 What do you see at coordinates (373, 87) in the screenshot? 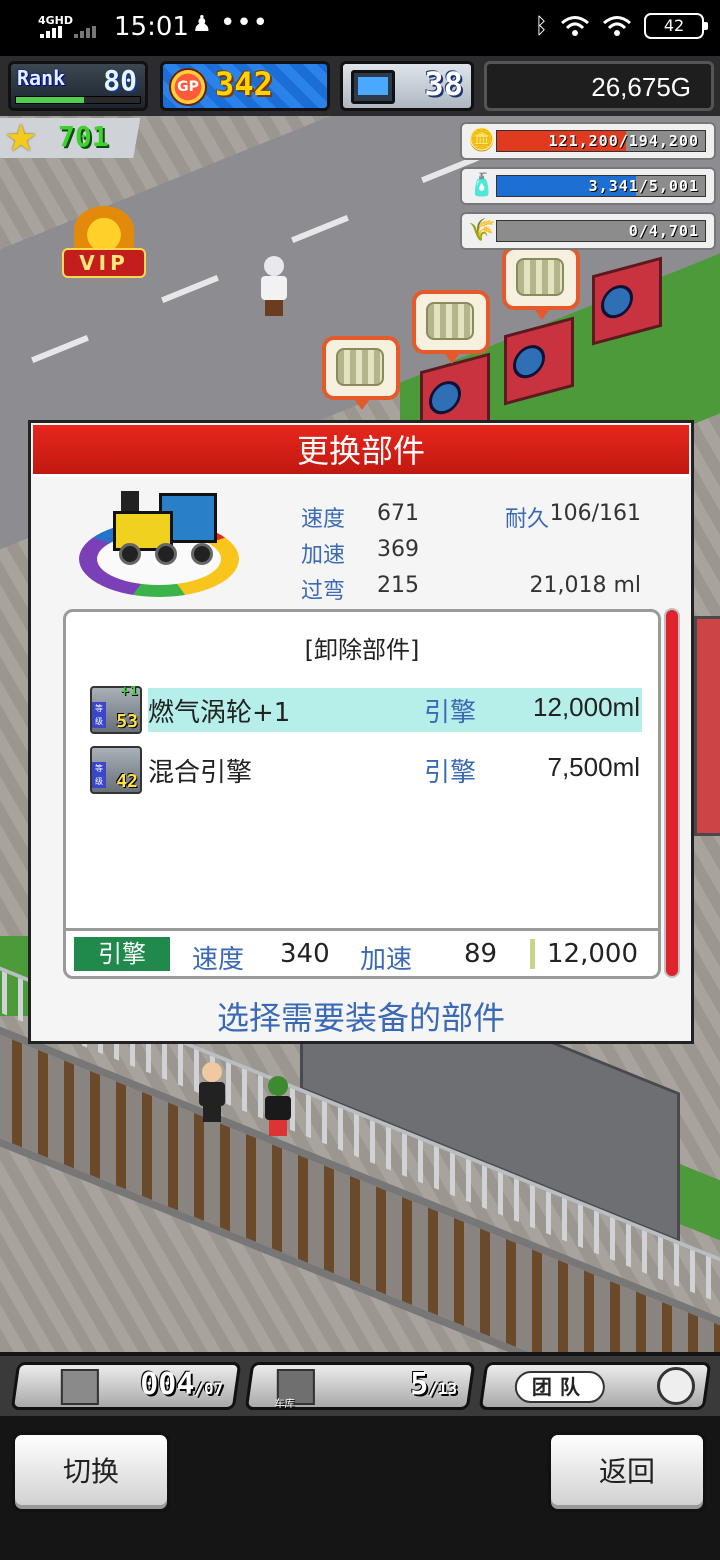
I see `computer-icon` at bounding box center [373, 87].